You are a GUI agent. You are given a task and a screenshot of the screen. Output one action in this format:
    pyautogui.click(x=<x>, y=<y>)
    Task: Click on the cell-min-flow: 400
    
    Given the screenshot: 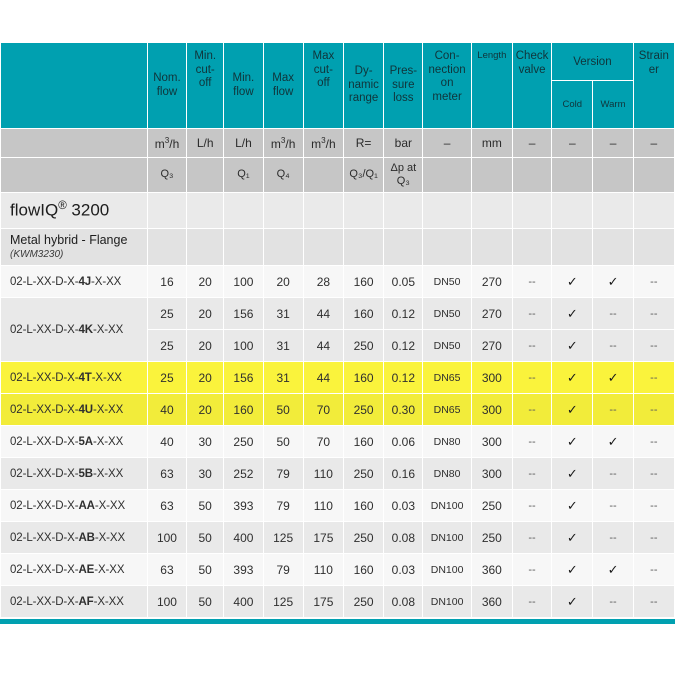 What is the action you would take?
    pyautogui.click(x=243, y=537)
    